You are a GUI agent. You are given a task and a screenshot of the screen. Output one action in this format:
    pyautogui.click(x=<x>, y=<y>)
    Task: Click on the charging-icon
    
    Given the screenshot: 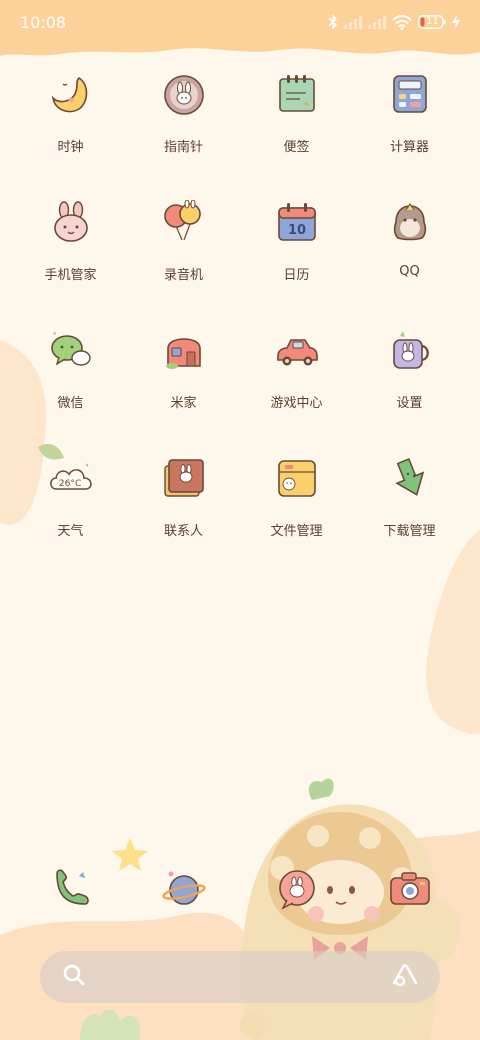 What is the action you would take?
    pyautogui.click(x=456, y=22)
    